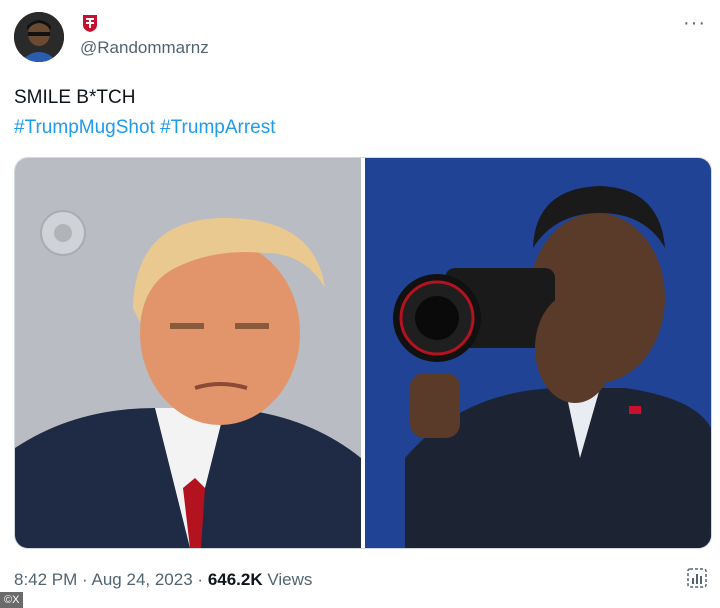 The height and width of the screenshot is (608, 720). Describe the element at coordinates (84, 127) in the screenshot. I see `hashtag-trumpmugshot: #TrumpMugShot` at that location.